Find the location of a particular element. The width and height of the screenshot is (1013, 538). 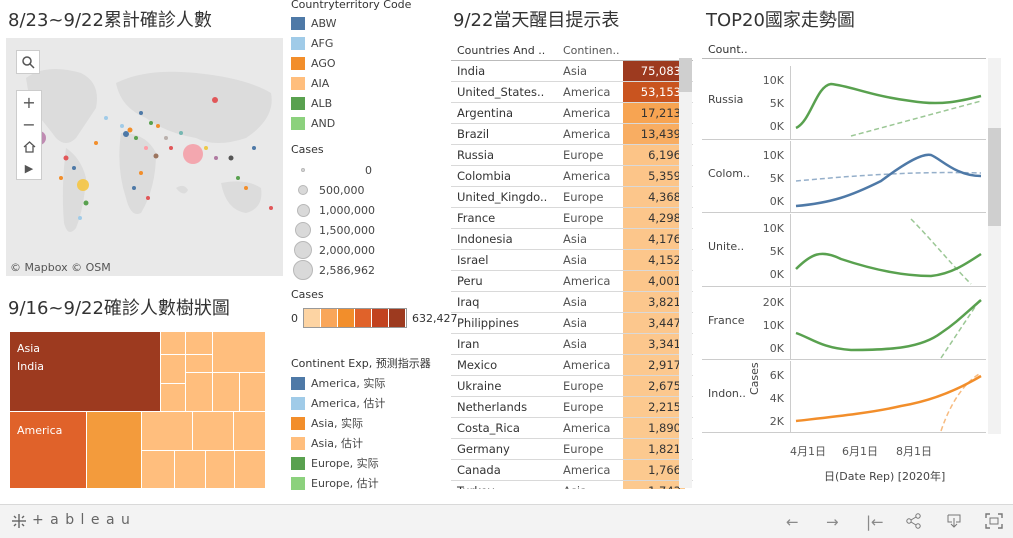

treemap-cell-us: America is located at coordinates (48, 450).